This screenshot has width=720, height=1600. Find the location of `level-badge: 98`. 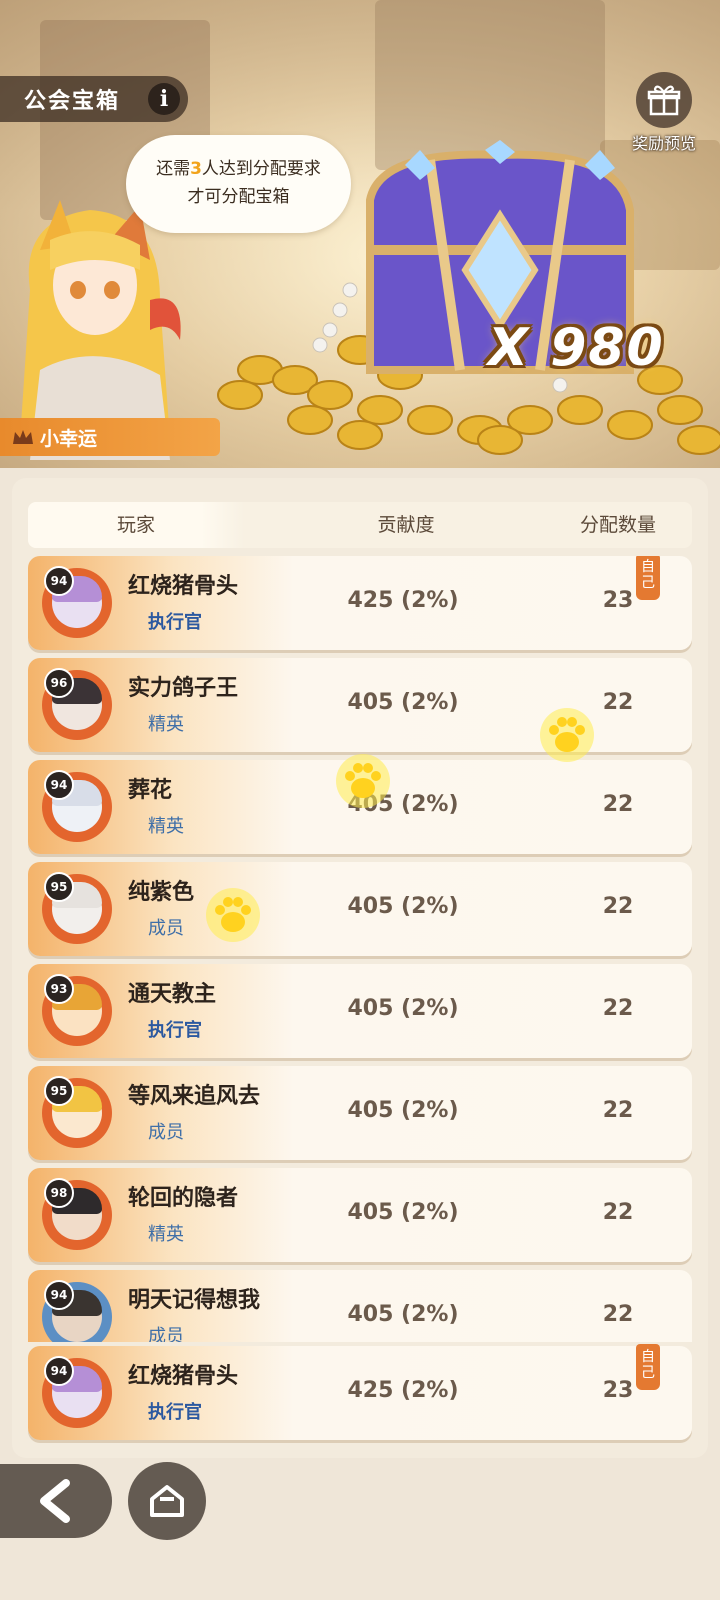

level-badge: 98 is located at coordinates (59, 1193).